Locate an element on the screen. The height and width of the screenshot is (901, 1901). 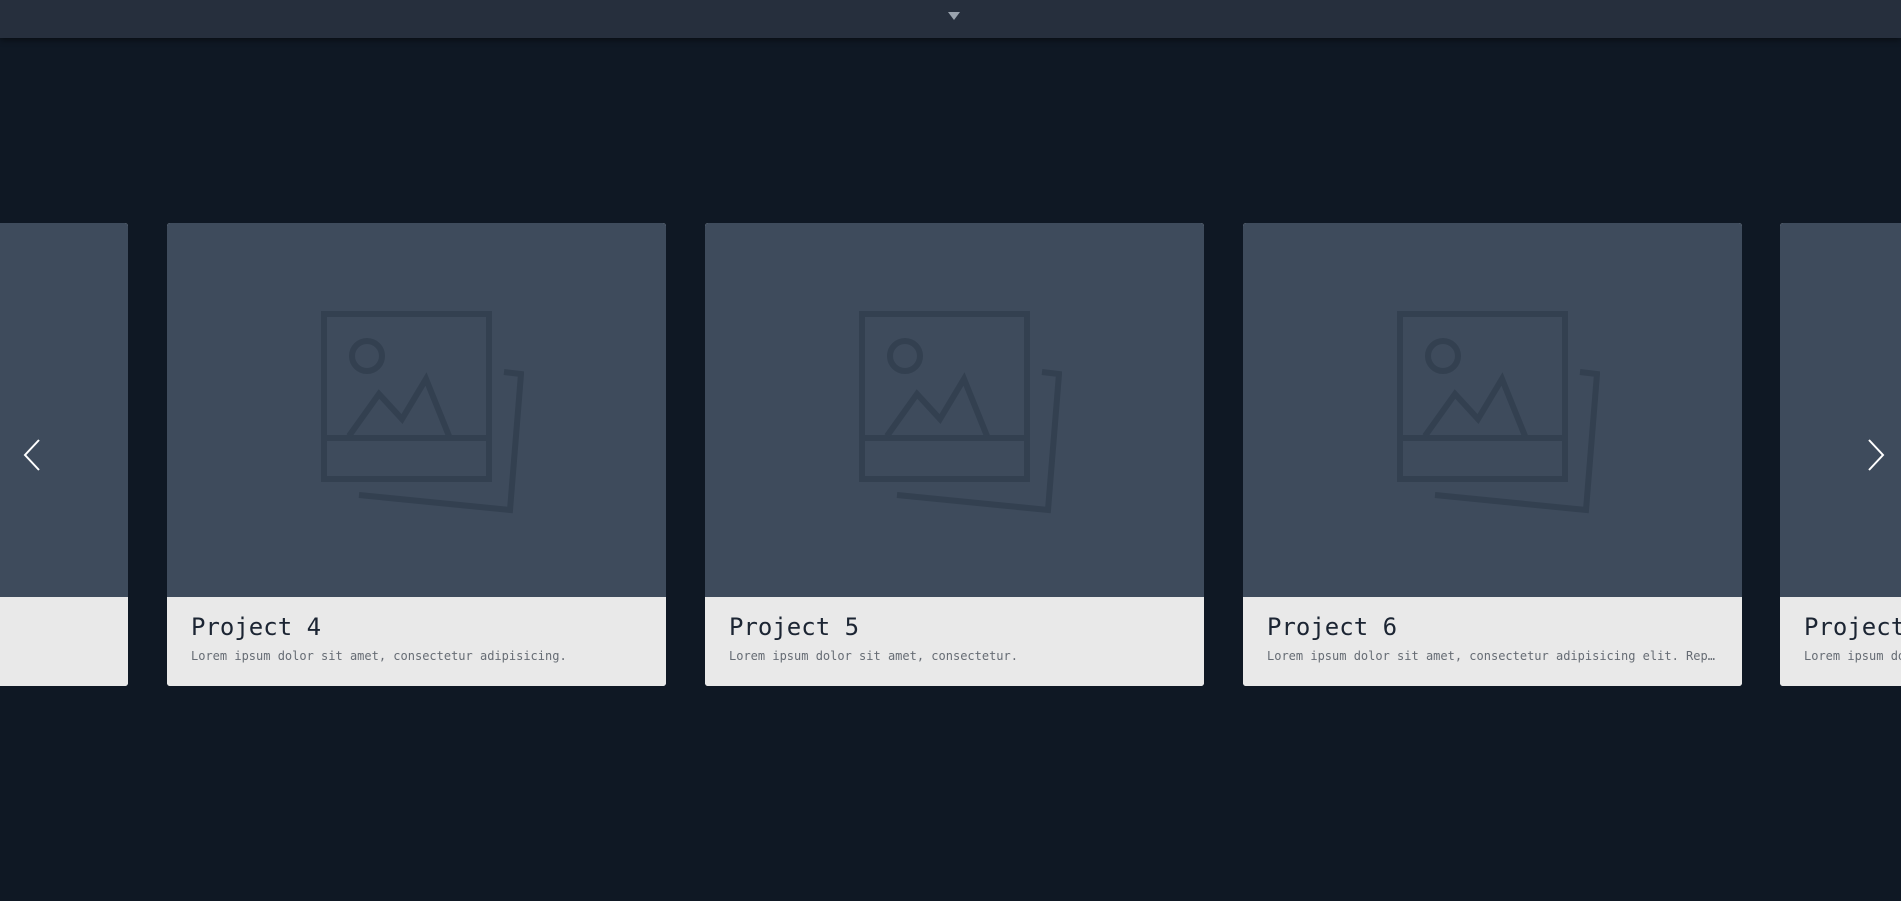
carousel-next-button is located at coordinates (1876, 455).